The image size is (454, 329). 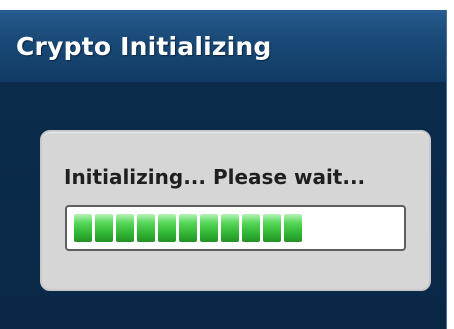 What do you see at coordinates (144, 46) in the screenshot?
I see `window-title: Crypto Initializing` at bounding box center [144, 46].